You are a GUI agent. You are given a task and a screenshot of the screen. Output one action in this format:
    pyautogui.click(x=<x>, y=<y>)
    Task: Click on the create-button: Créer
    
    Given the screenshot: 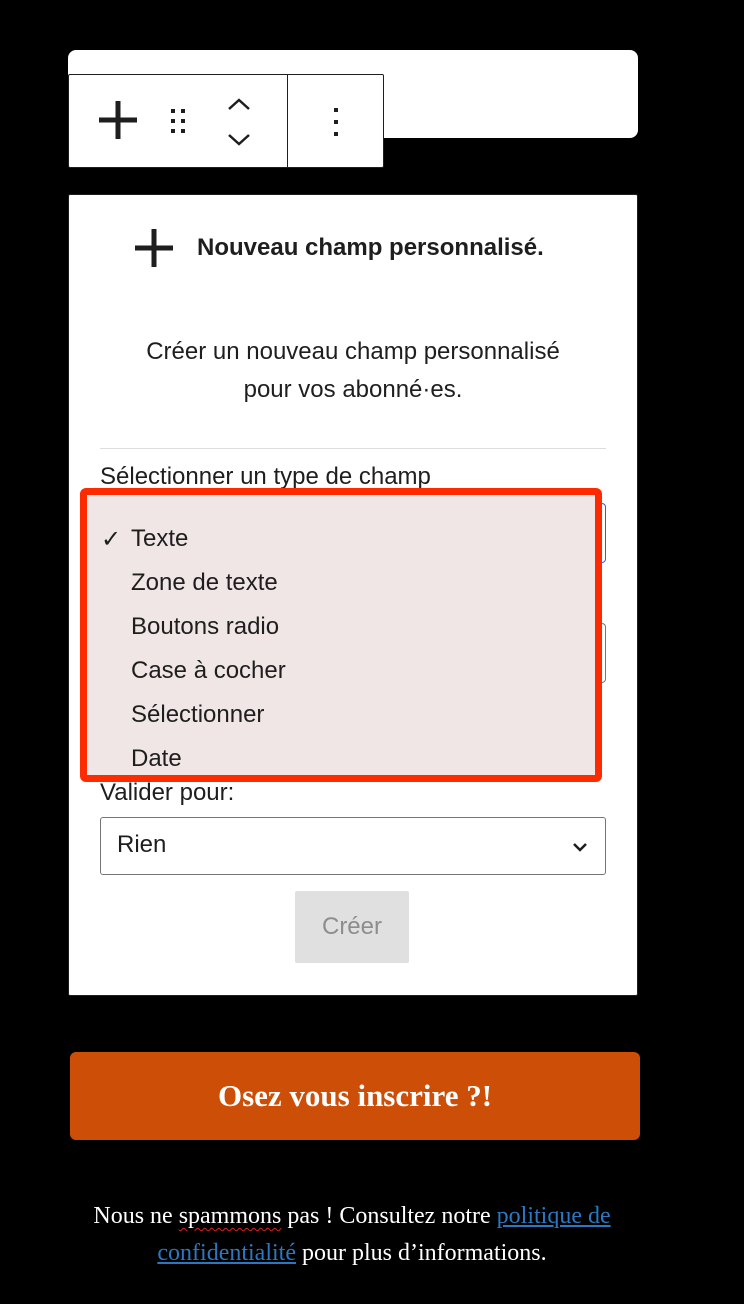 What is the action you would take?
    pyautogui.click(x=352, y=927)
    